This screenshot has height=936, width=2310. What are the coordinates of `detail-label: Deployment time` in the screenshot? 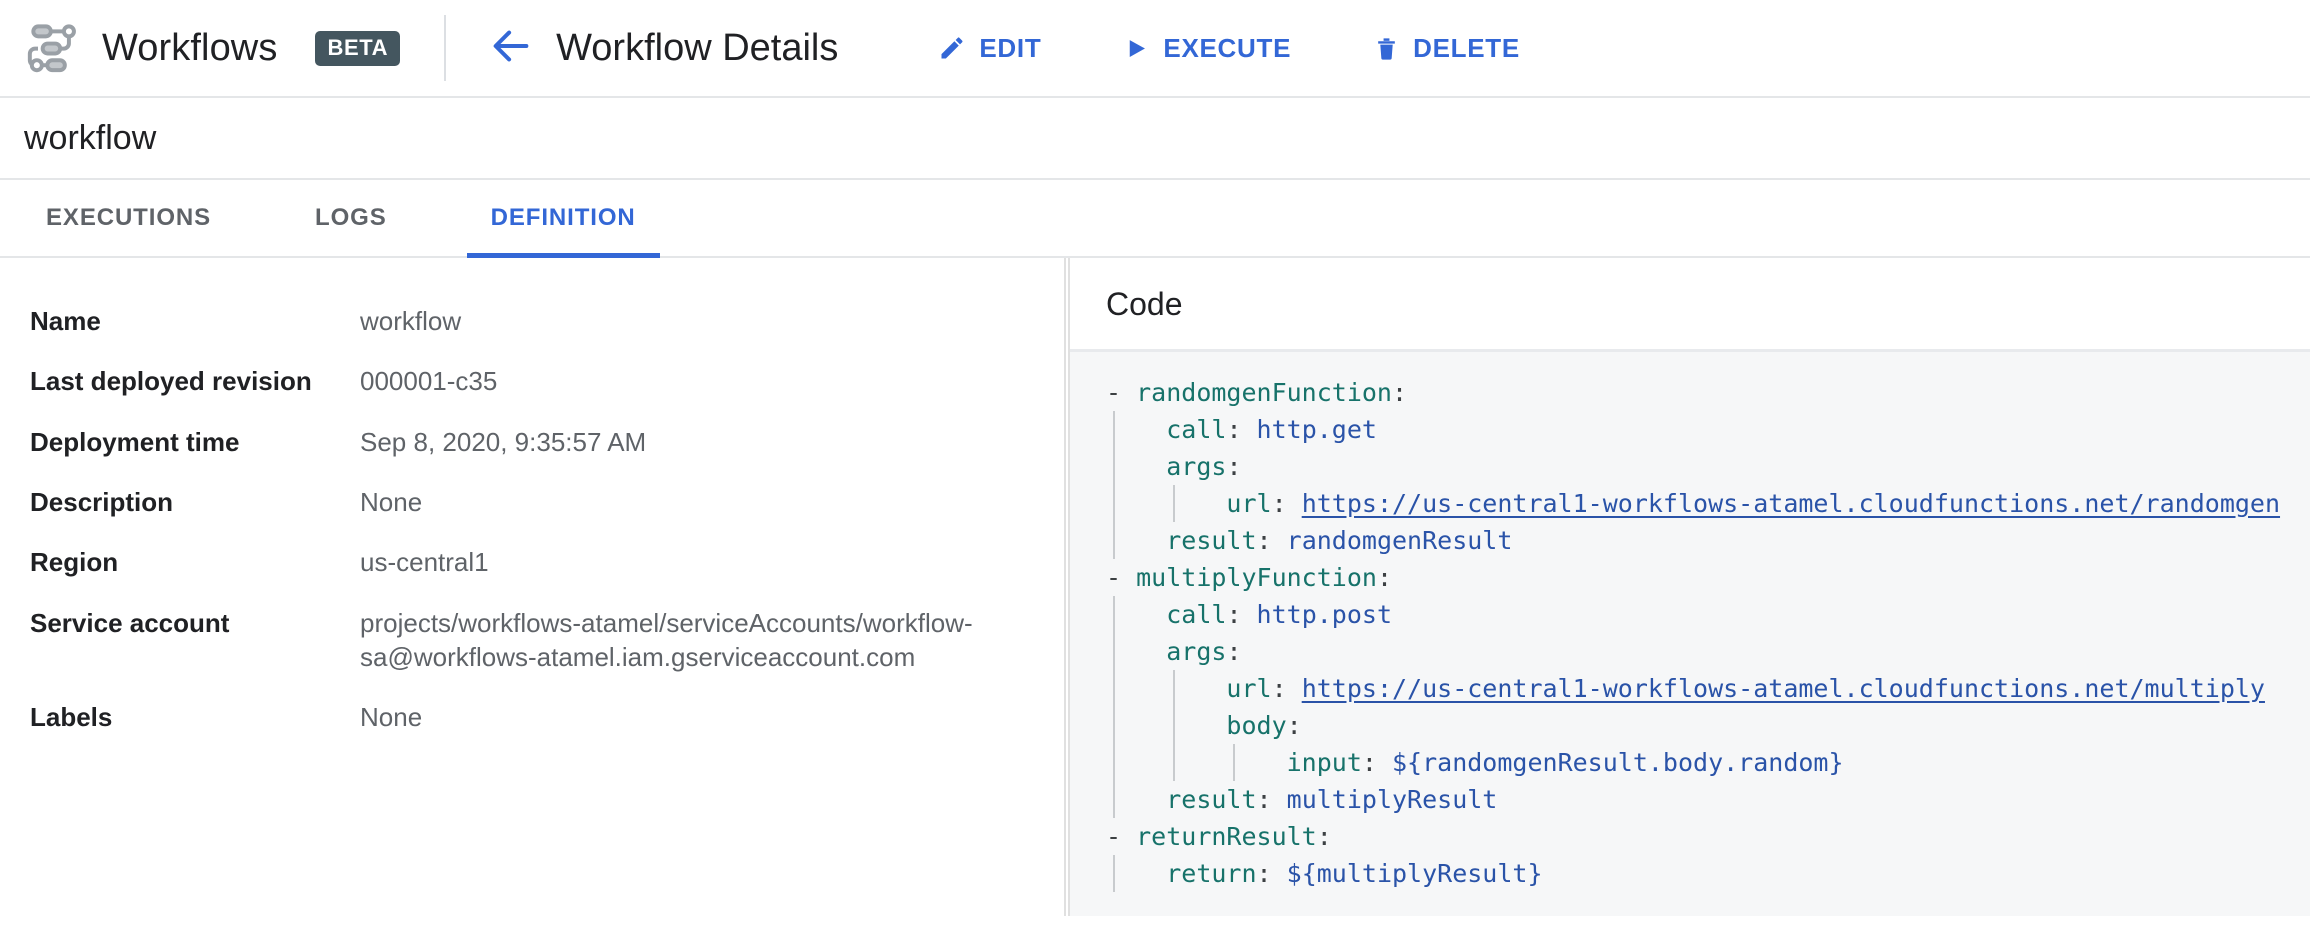 It's located at (135, 441).